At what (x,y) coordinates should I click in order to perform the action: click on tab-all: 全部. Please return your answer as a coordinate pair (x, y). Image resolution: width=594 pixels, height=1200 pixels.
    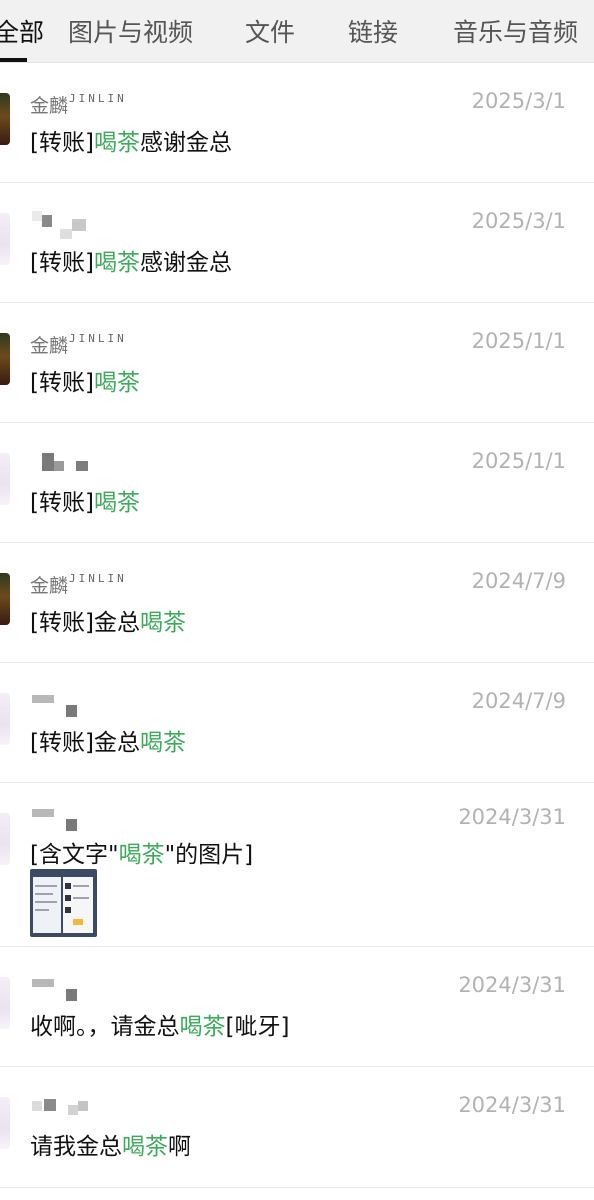
    Looking at the image, I should click on (22, 31).